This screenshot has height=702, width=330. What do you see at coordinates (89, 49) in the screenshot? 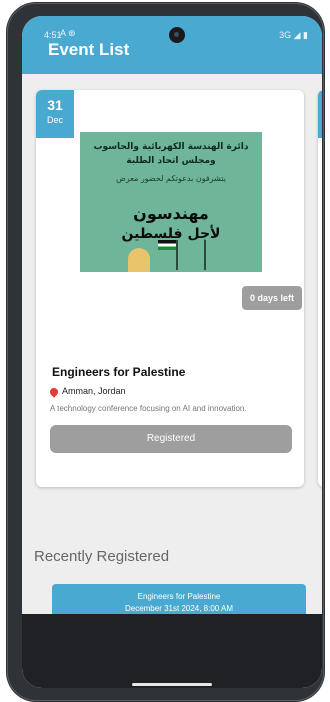
I see `page-title: Event List` at bounding box center [89, 49].